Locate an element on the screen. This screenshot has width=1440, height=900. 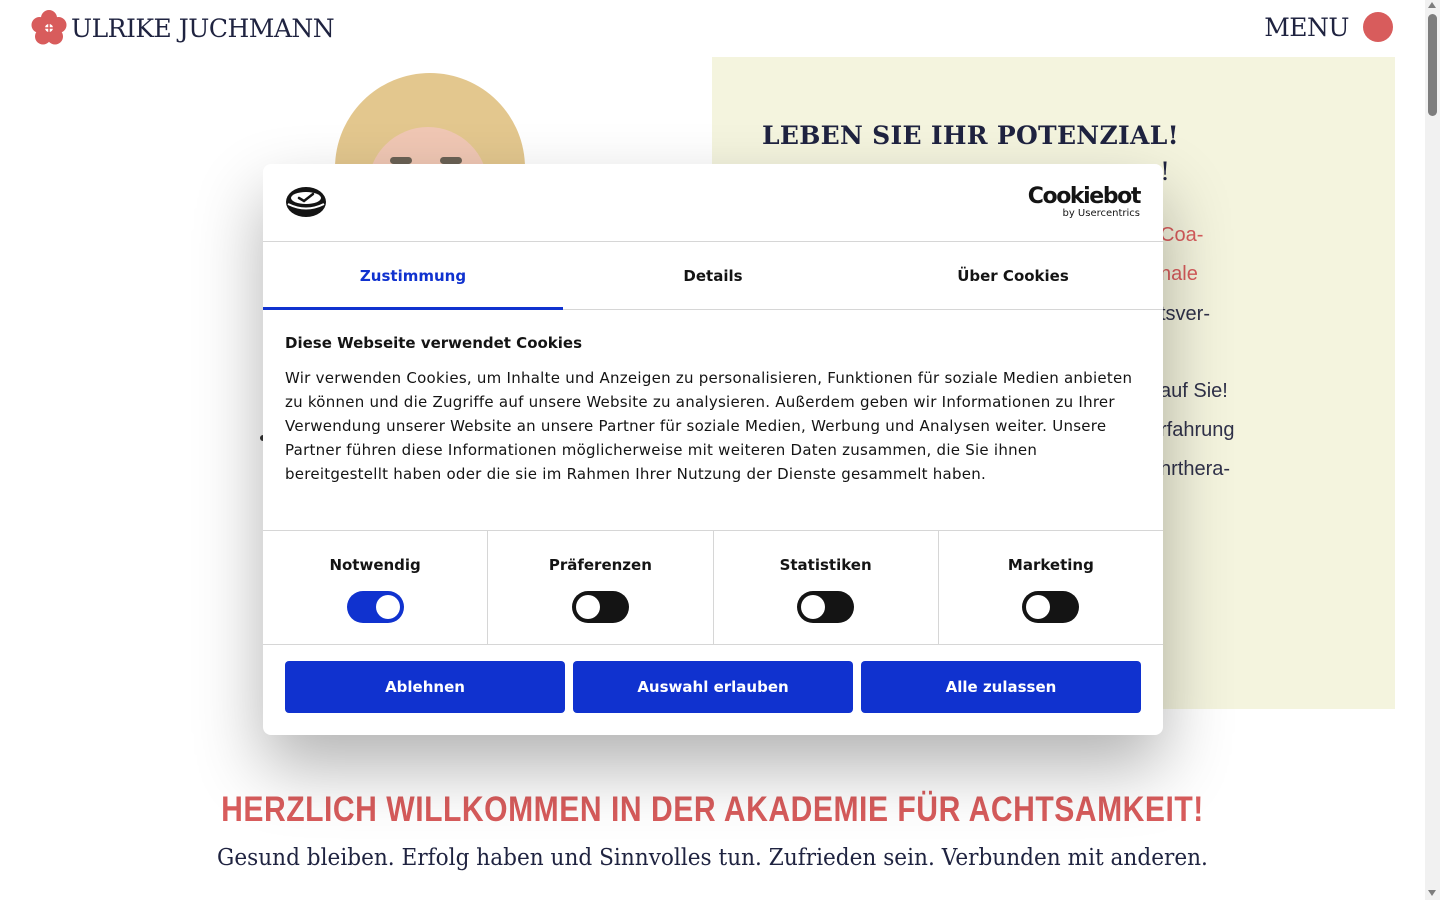
toggle-label: Präferenzen is located at coordinates (600, 565).